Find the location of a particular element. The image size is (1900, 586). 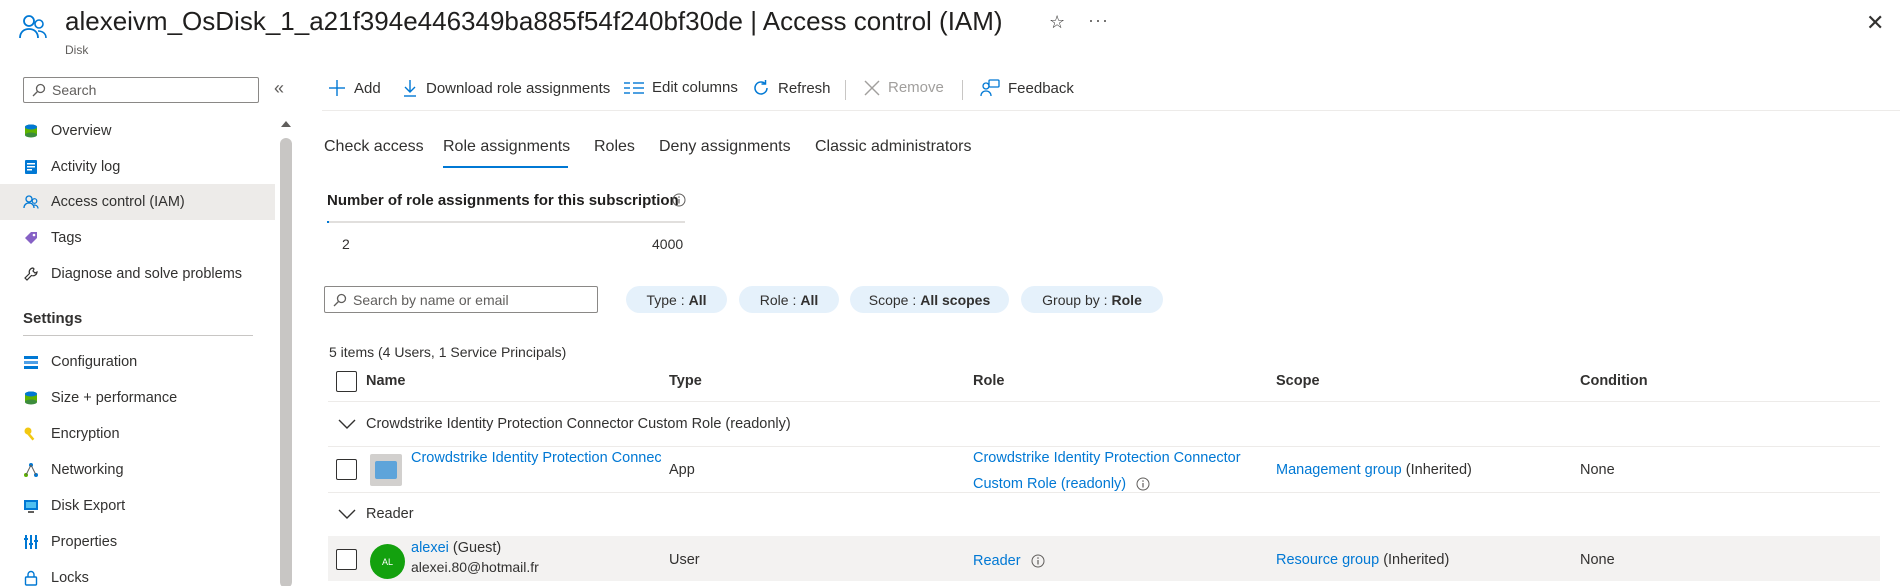

items-count: 5 items (4 Users, 1 Service Principals) is located at coordinates (448, 352).